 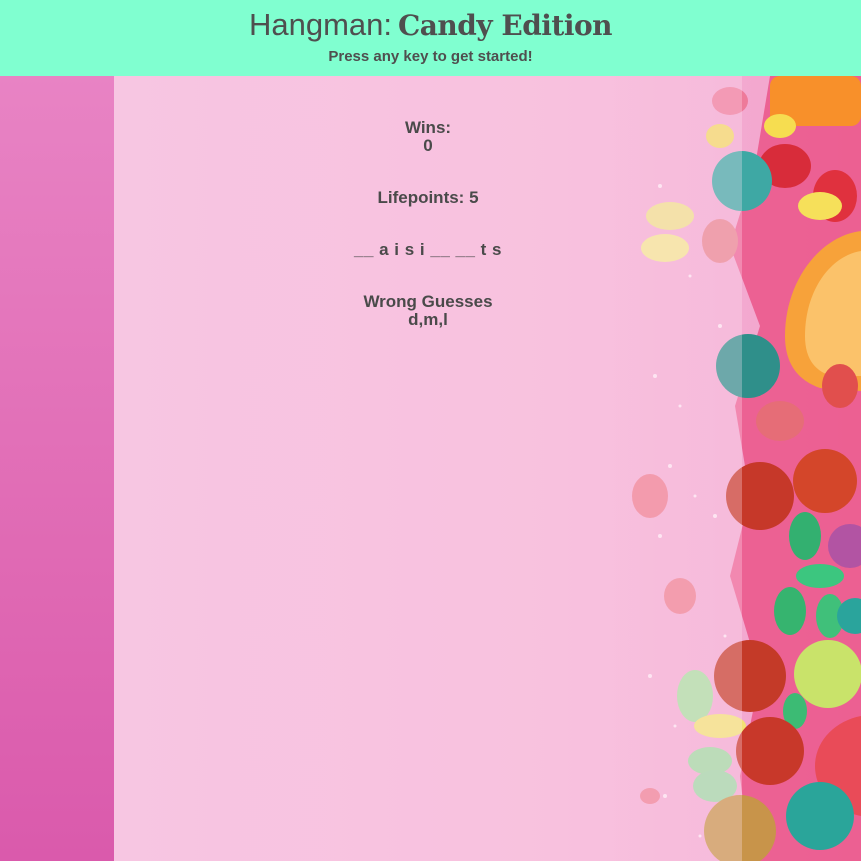 What do you see at coordinates (428, 127) in the screenshot?
I see `wins-label: Wins:` at bounding box center [428, 127].